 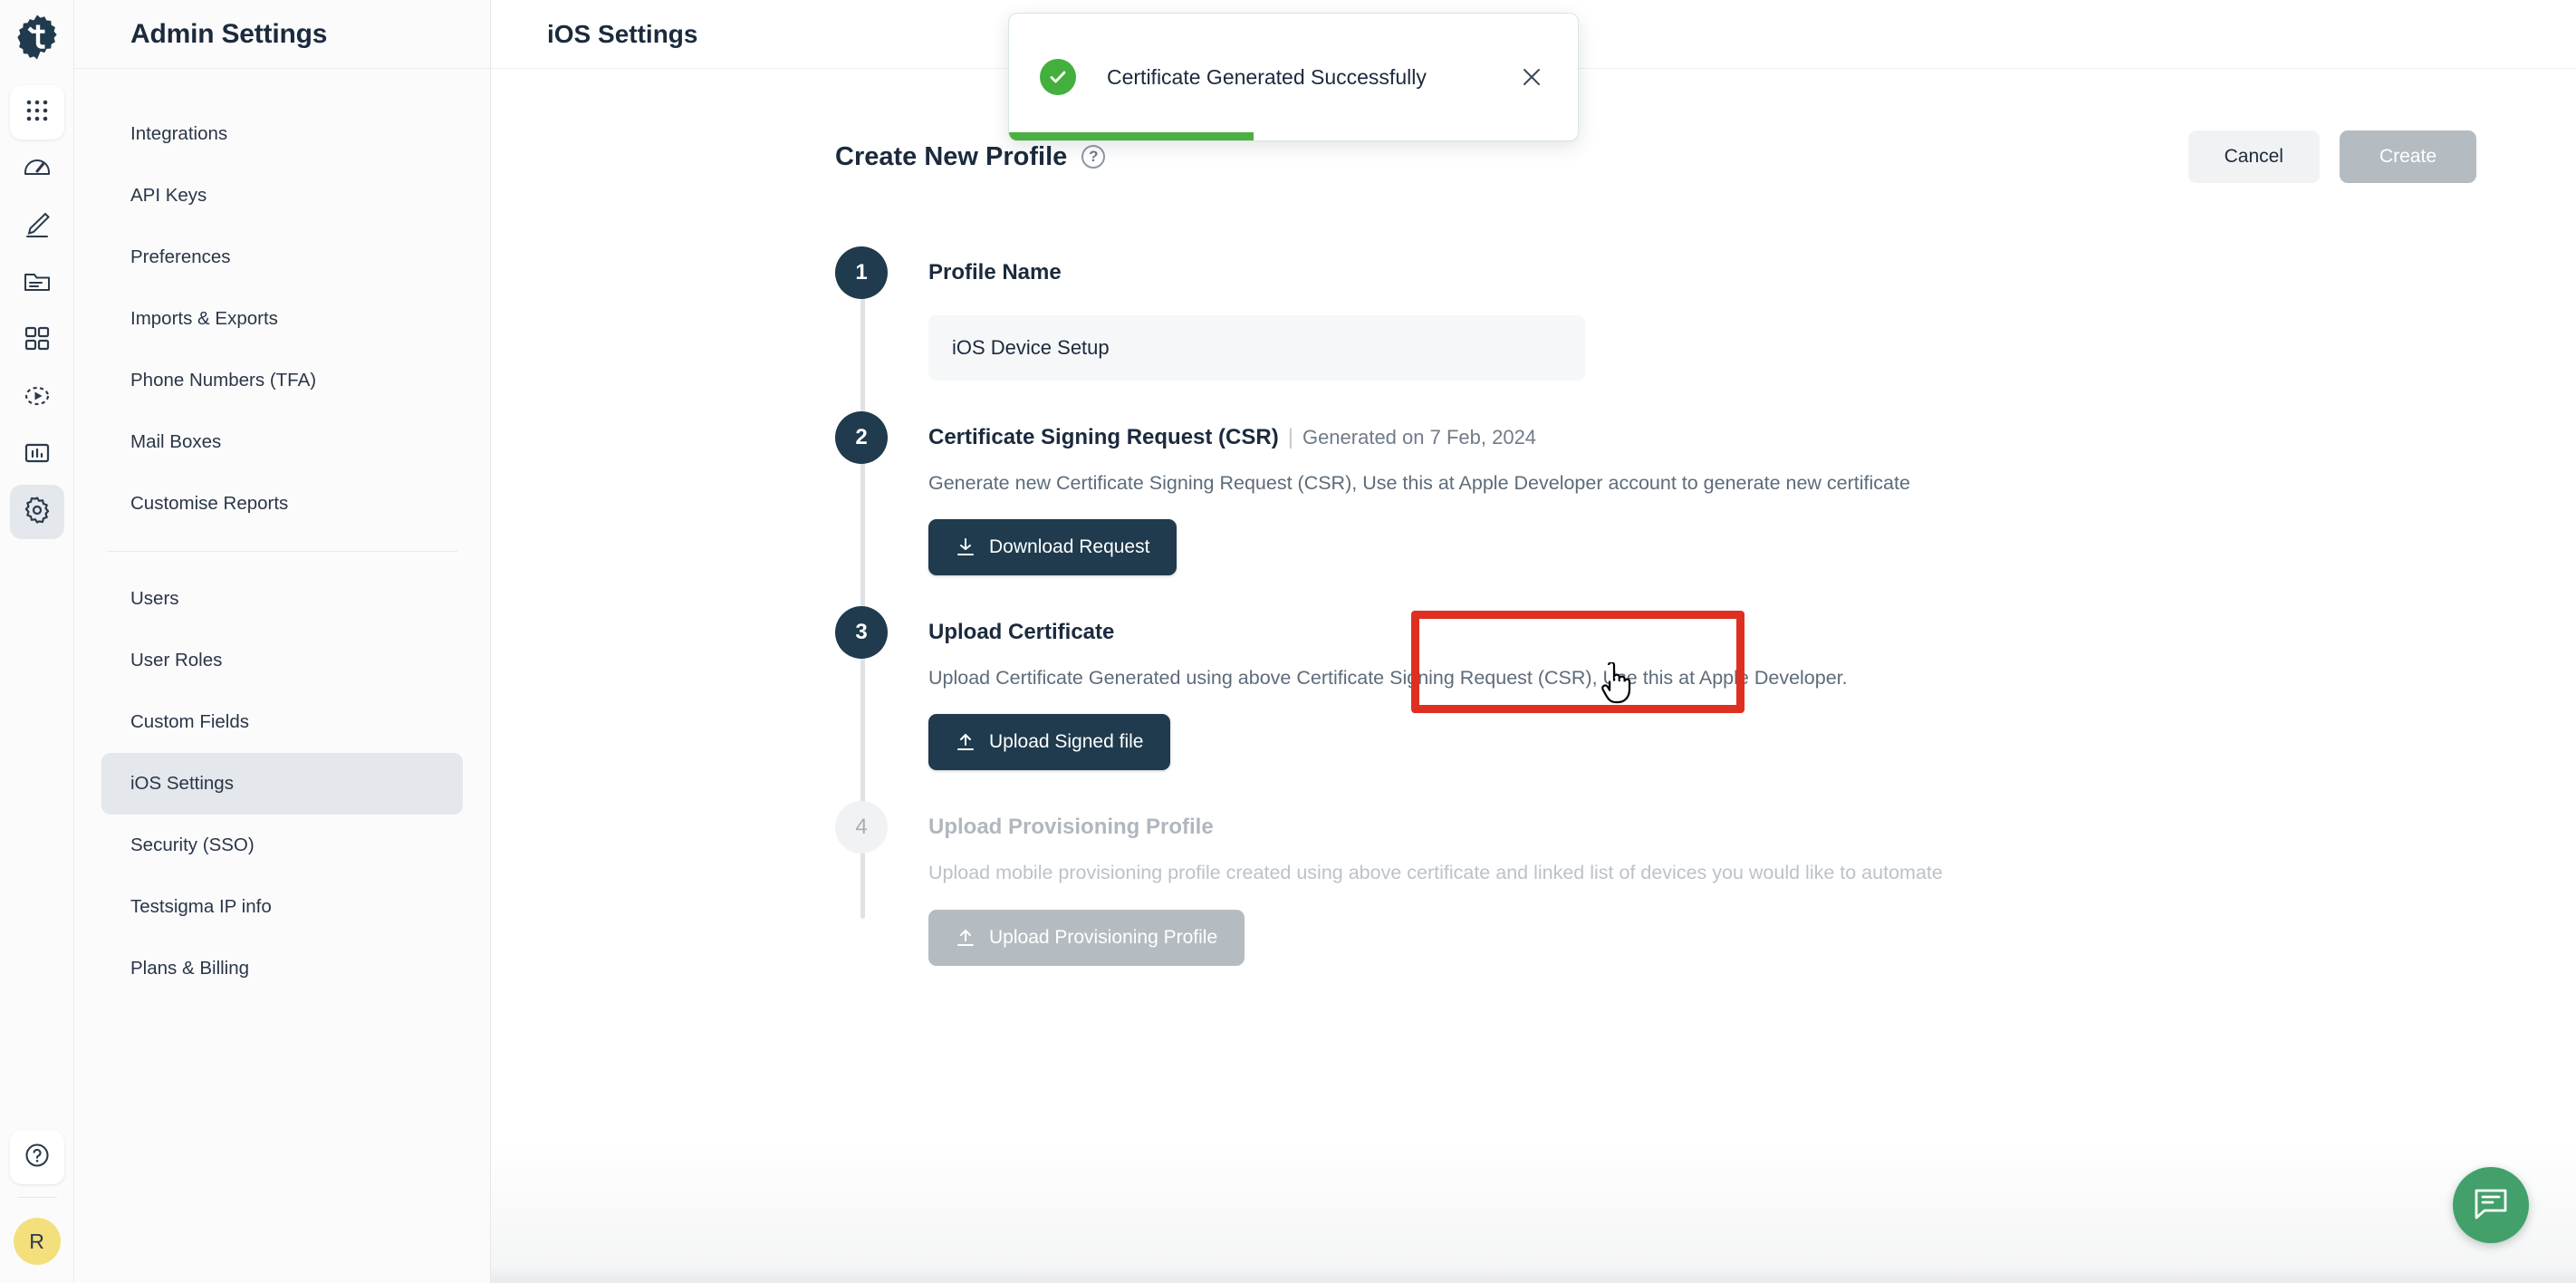 I want to click on check-circle-icon, so click(x=1058, y=77).